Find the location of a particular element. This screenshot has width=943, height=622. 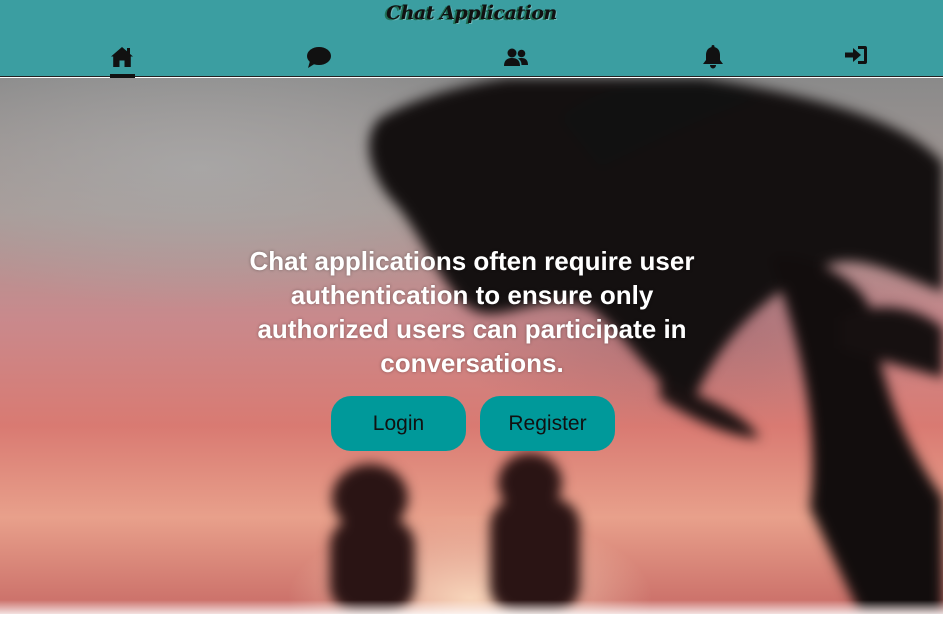

sign-in-icon is located at coordinates (856, 55).